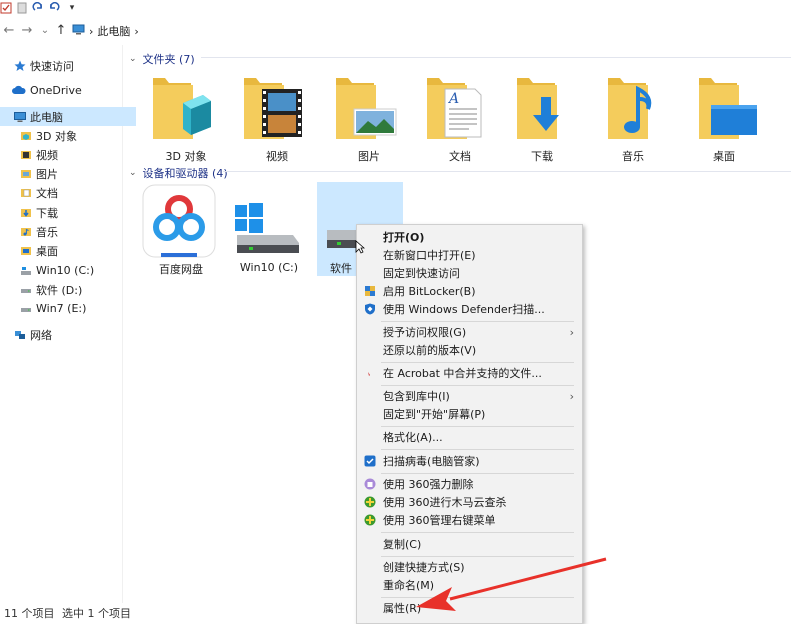 The image size is (802, 624). What do you see at coordinates (469, 291) in the screenshot?
I see `menu-item-bitlocker: 启用 BitLocker(B)` at bounding box center [469, 291].